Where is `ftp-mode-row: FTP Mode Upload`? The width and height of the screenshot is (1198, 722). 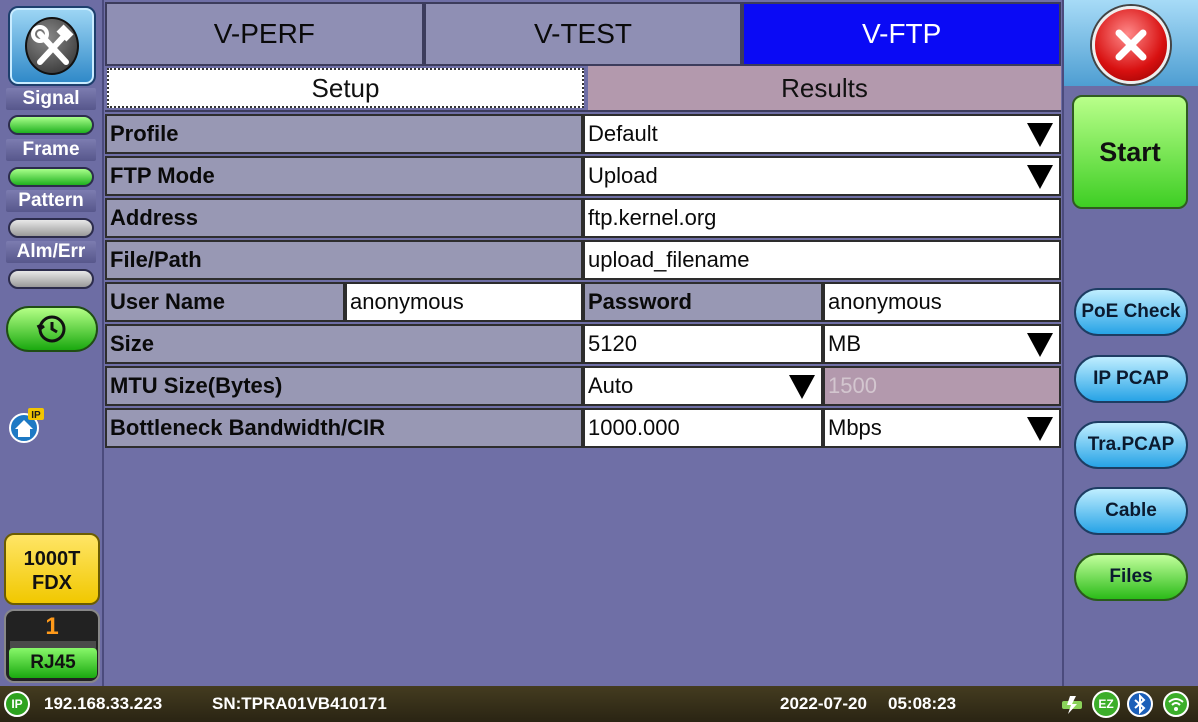 ftp-mode-row: FTP Mode Upload is located at coordinates (583, 177).